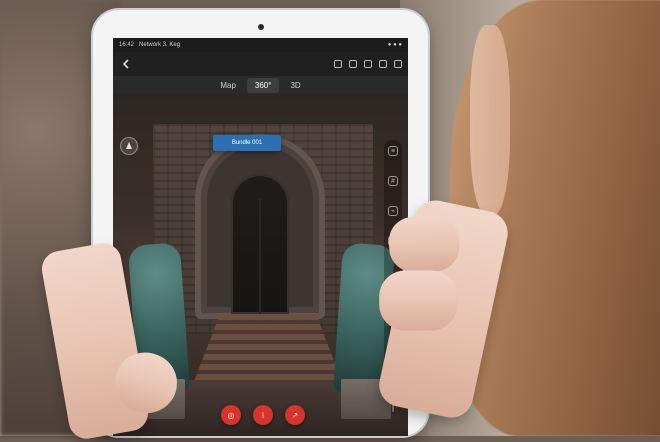 This screenshot has height=442, width=660. Describe the element at coordinates (424, 244) in the screenshot. I see `right-fingers-top` at that location.